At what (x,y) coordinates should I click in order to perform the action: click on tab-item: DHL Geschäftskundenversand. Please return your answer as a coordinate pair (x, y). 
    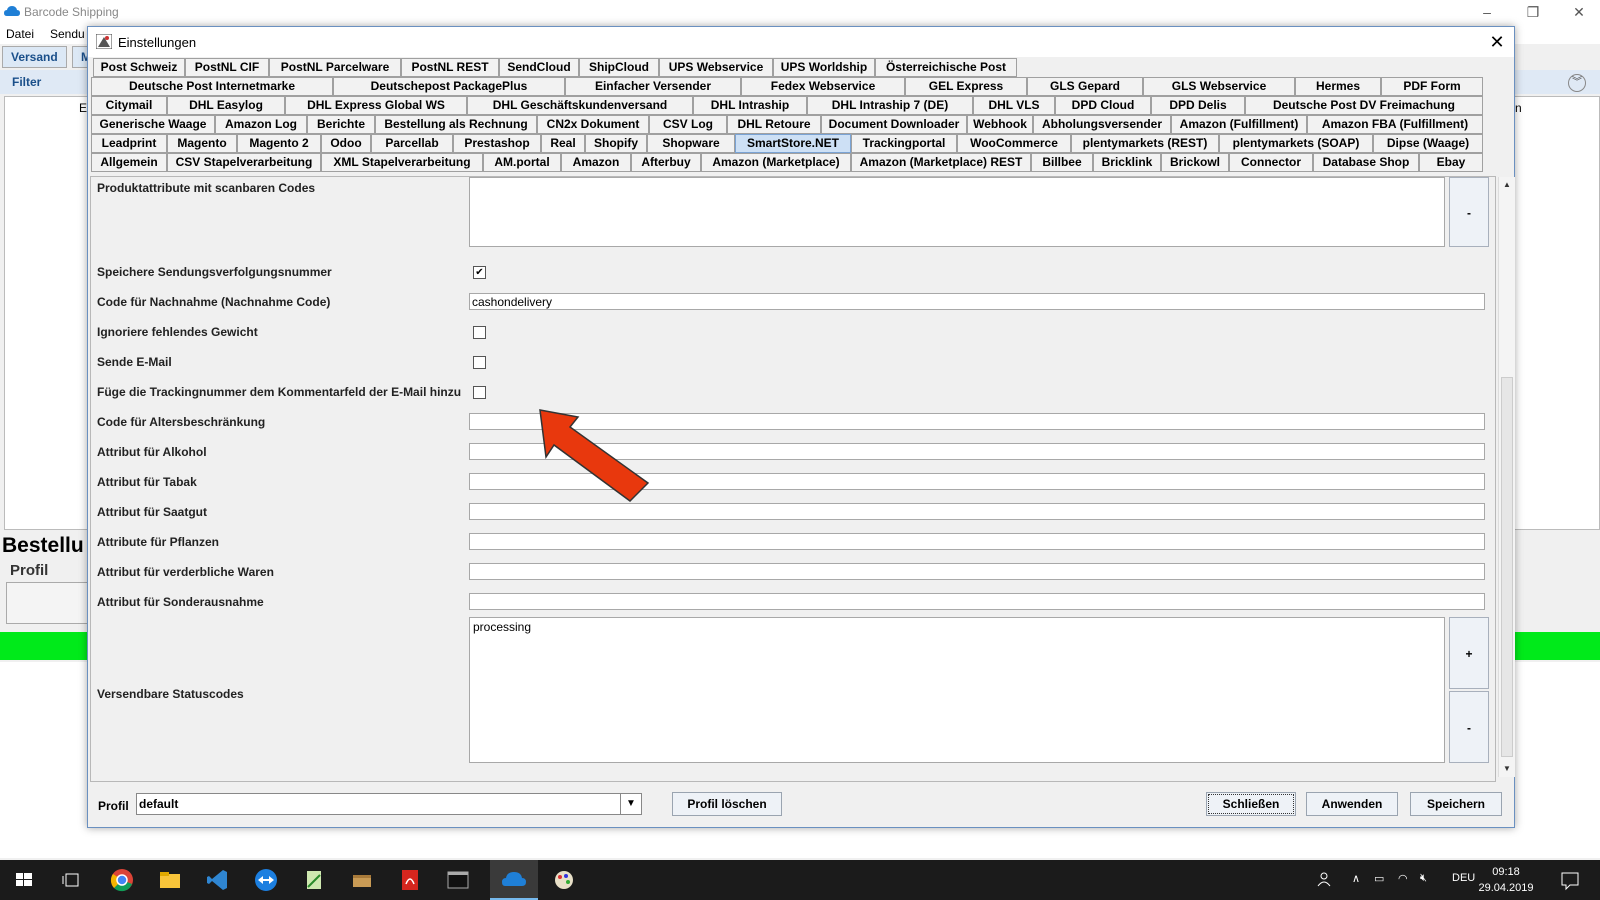
    Looking at the image, I should click on (580, 105).